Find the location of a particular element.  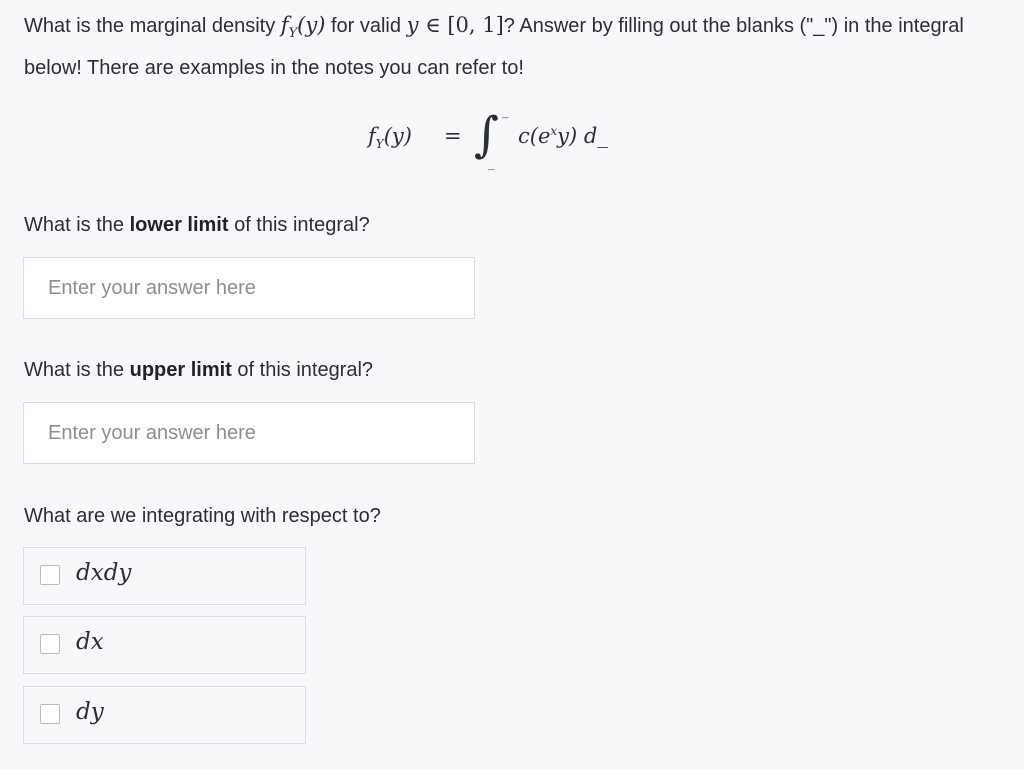

integral-sign: ∫ is located at coordinates (487, 135).